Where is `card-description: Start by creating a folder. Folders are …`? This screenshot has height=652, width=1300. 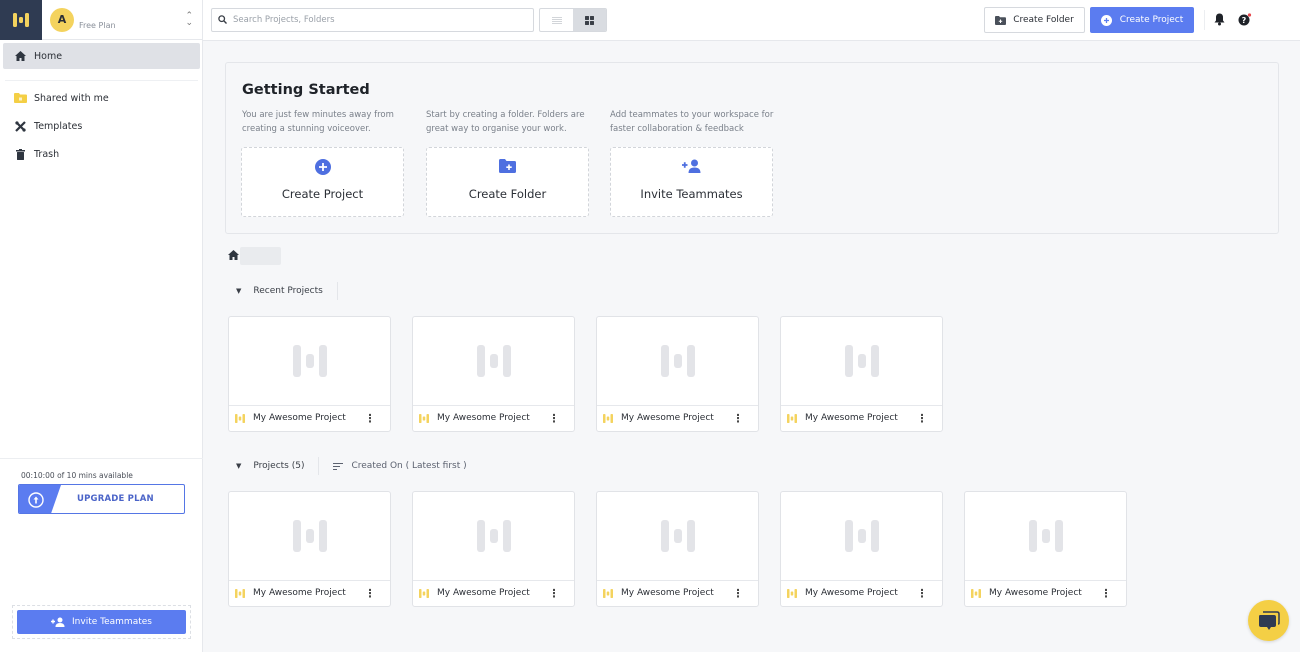
card-description: Start by creating a folder. Folders are … is located at coordinates (505, 122).